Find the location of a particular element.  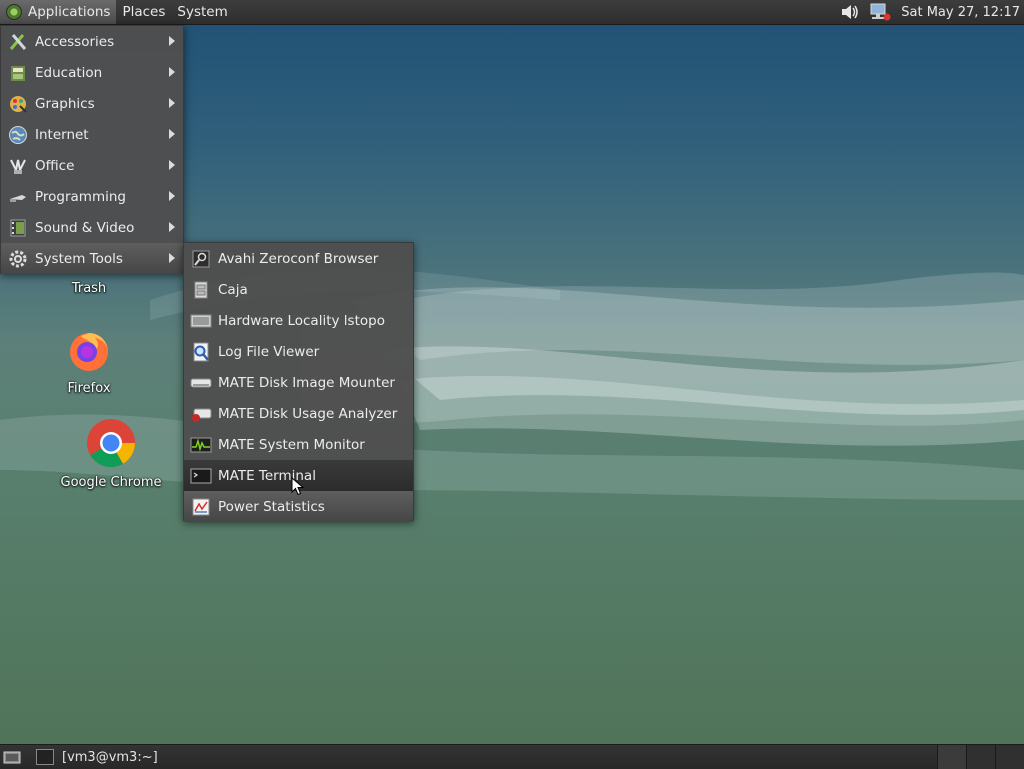

menu-item-label: Avahi Zeroconf Browser is located at coordinates (298, 258).